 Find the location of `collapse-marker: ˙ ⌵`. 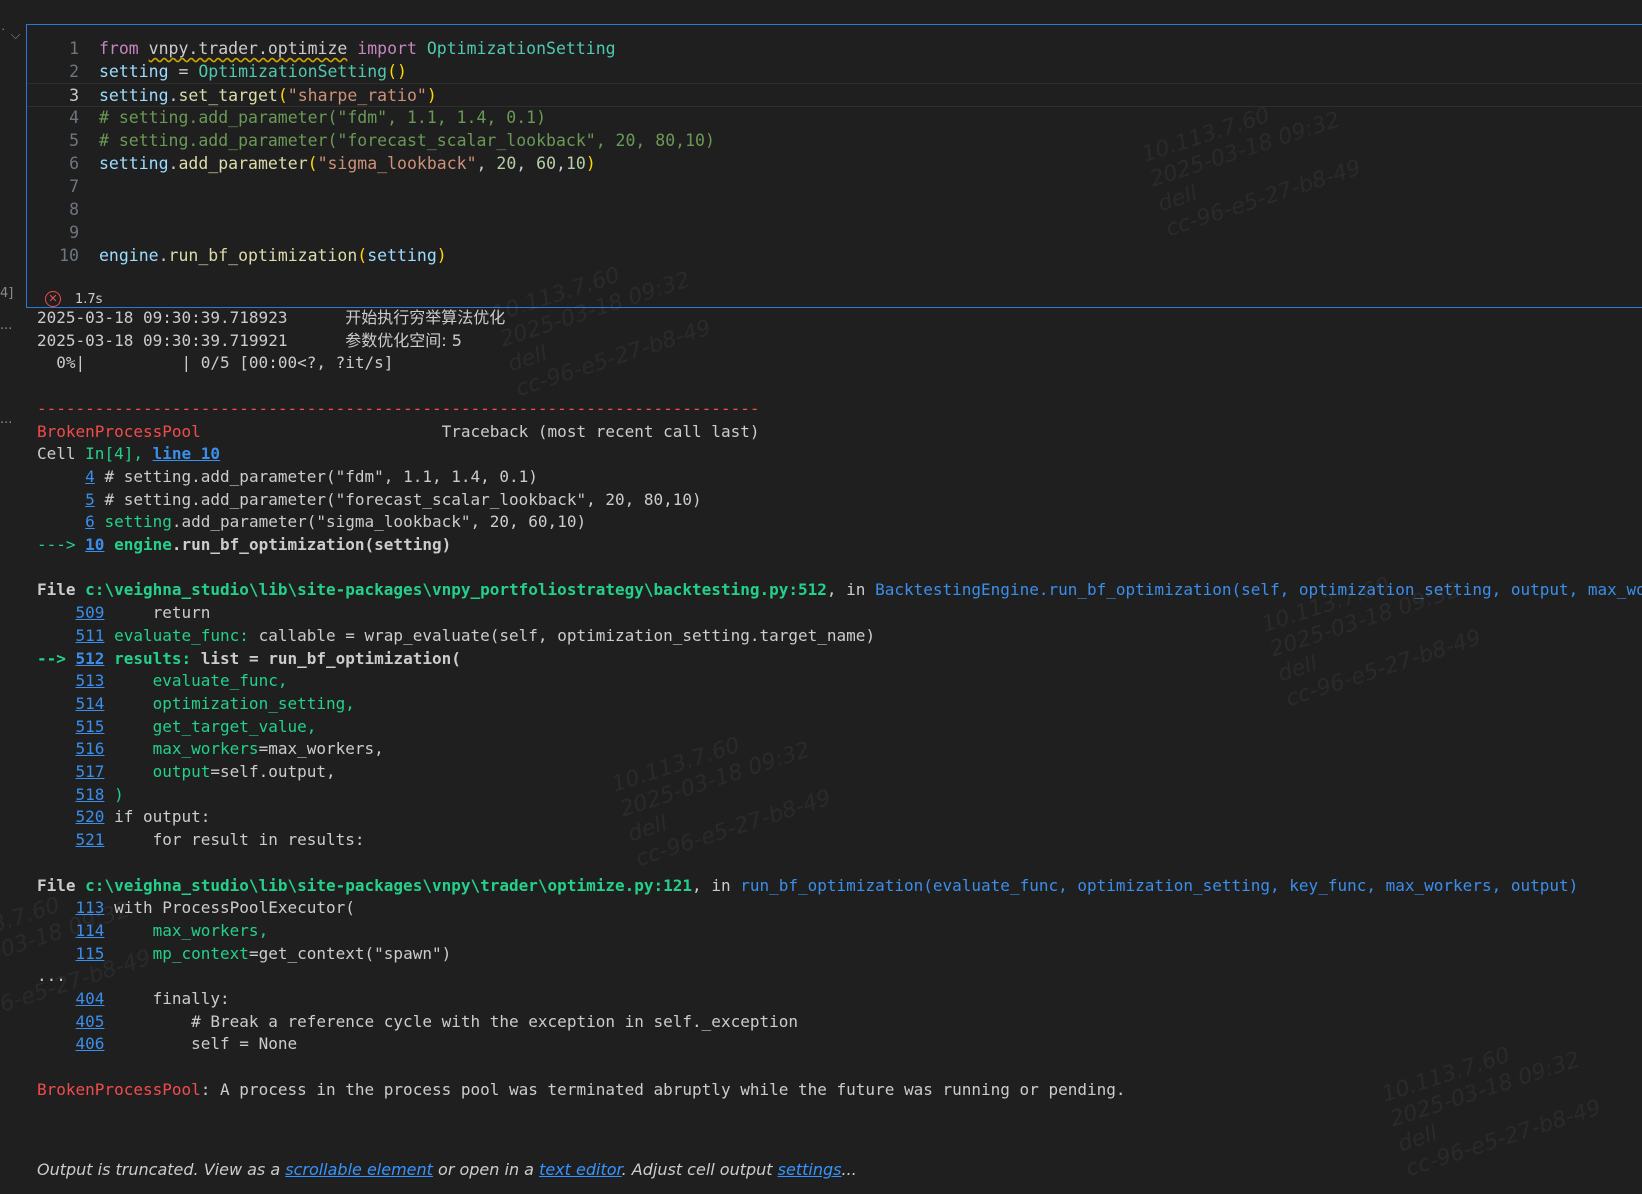

collapse-marker: ˙ ⌵ is located at coordinates (10, 35).